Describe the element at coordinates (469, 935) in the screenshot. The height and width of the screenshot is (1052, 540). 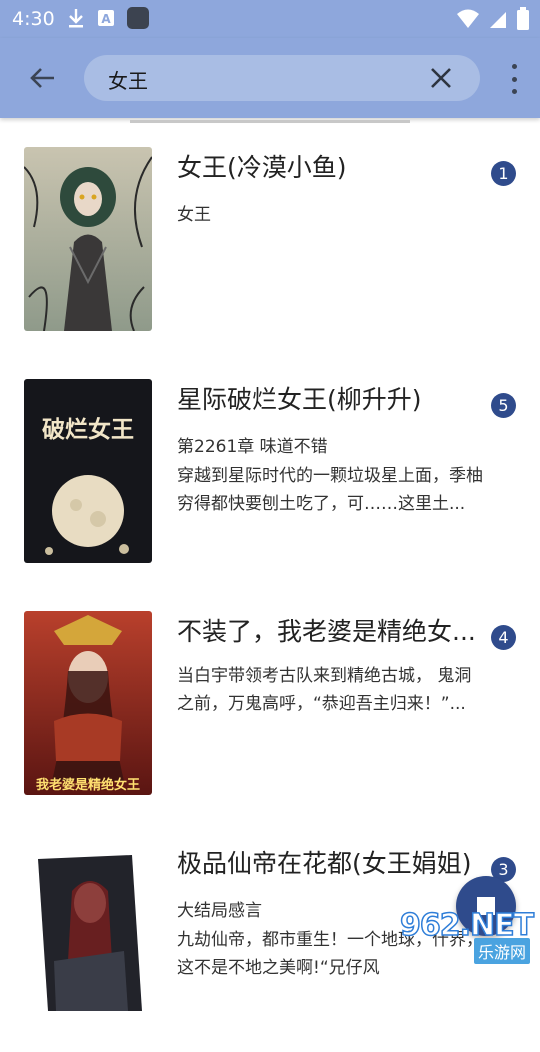
I see `site-watermark: 962.NET 乐游网` at that location.